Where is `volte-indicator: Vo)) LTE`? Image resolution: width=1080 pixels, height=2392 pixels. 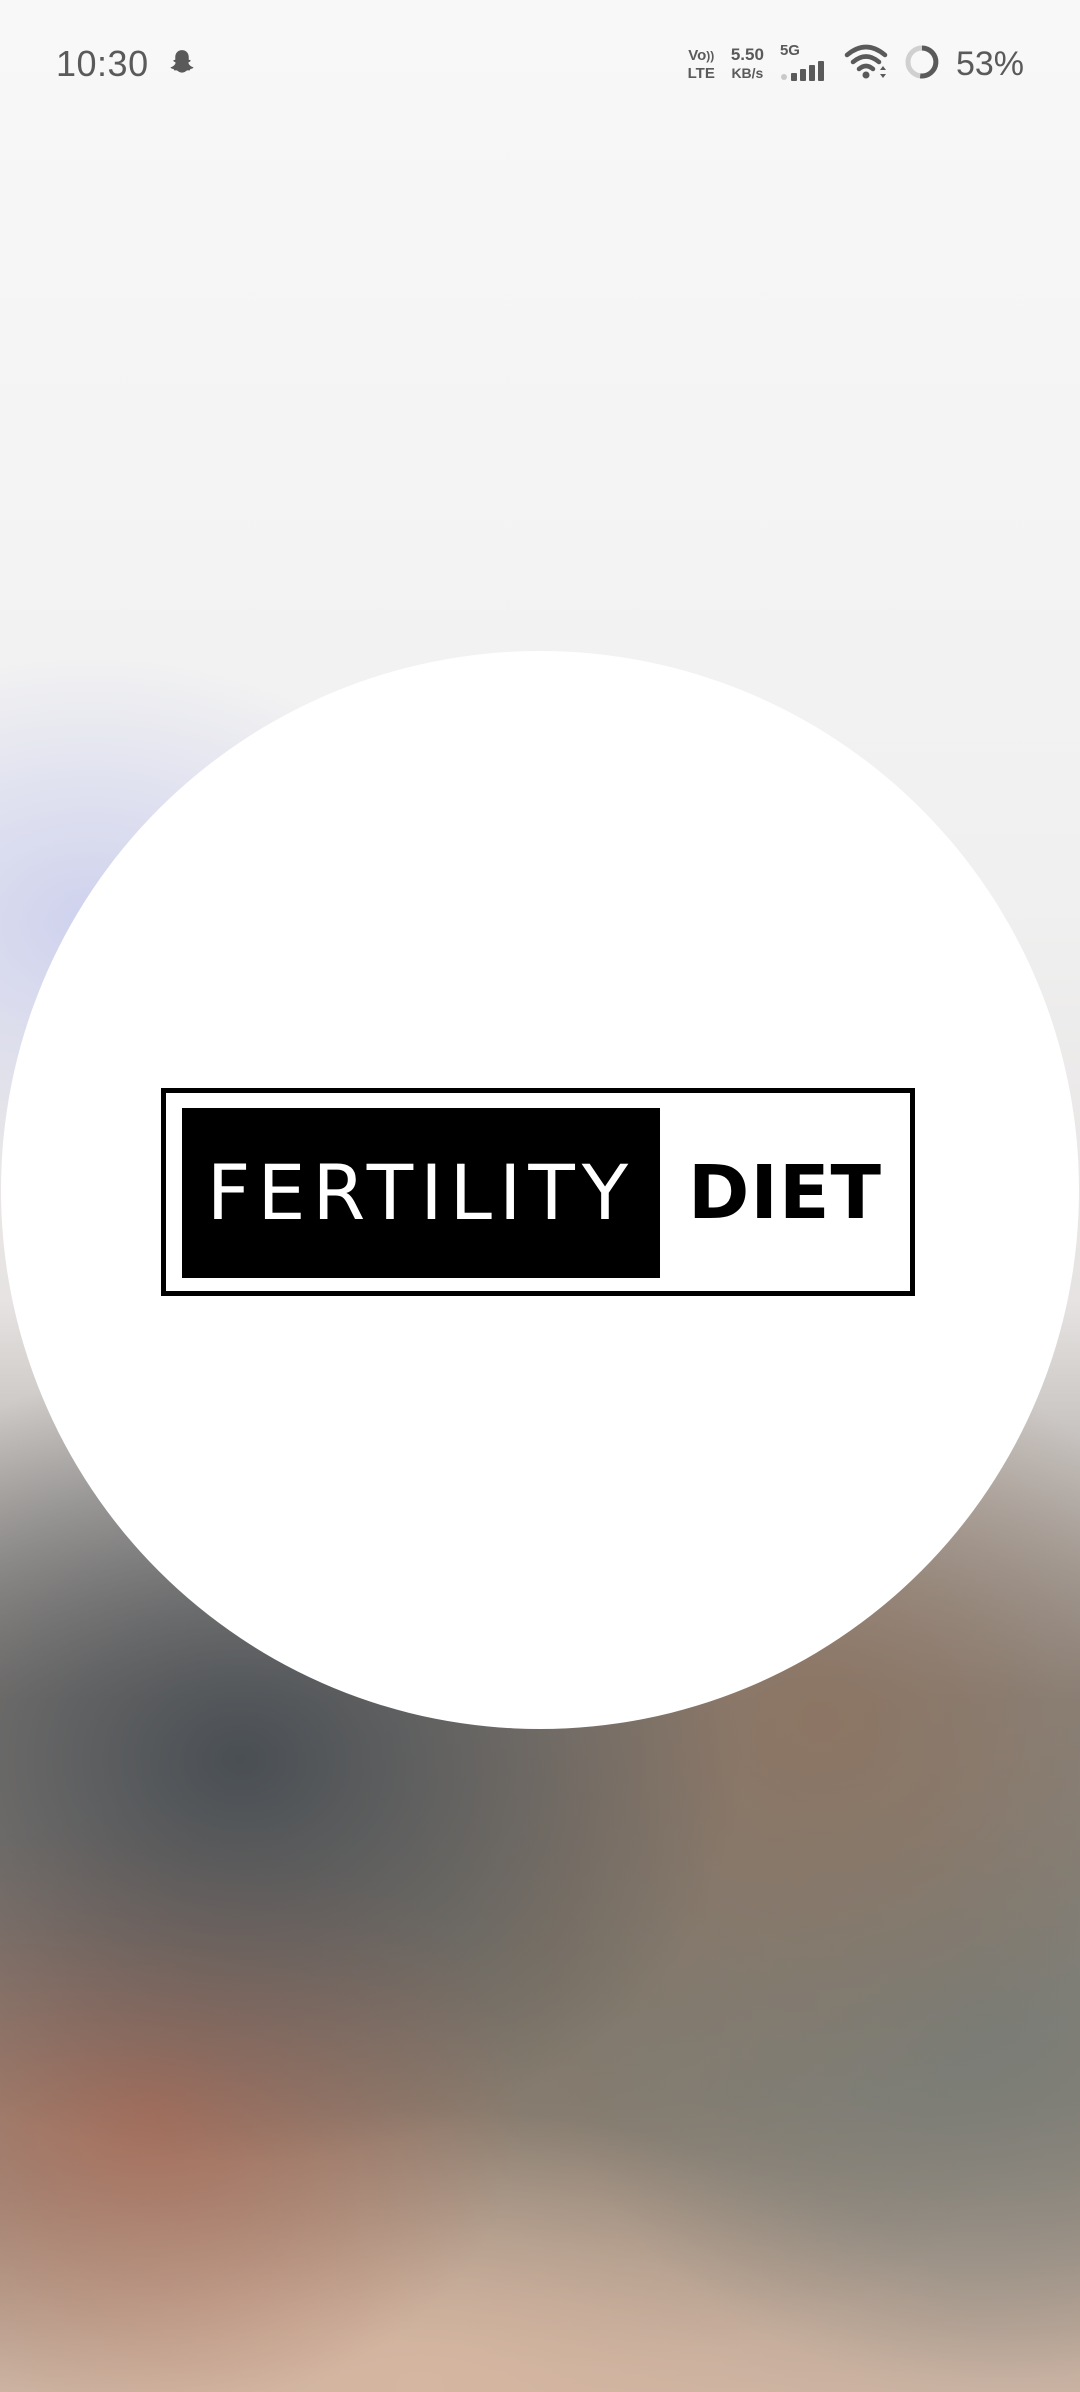
volte-indicator: Vo)) LTE is located at coordinates (701, 64).